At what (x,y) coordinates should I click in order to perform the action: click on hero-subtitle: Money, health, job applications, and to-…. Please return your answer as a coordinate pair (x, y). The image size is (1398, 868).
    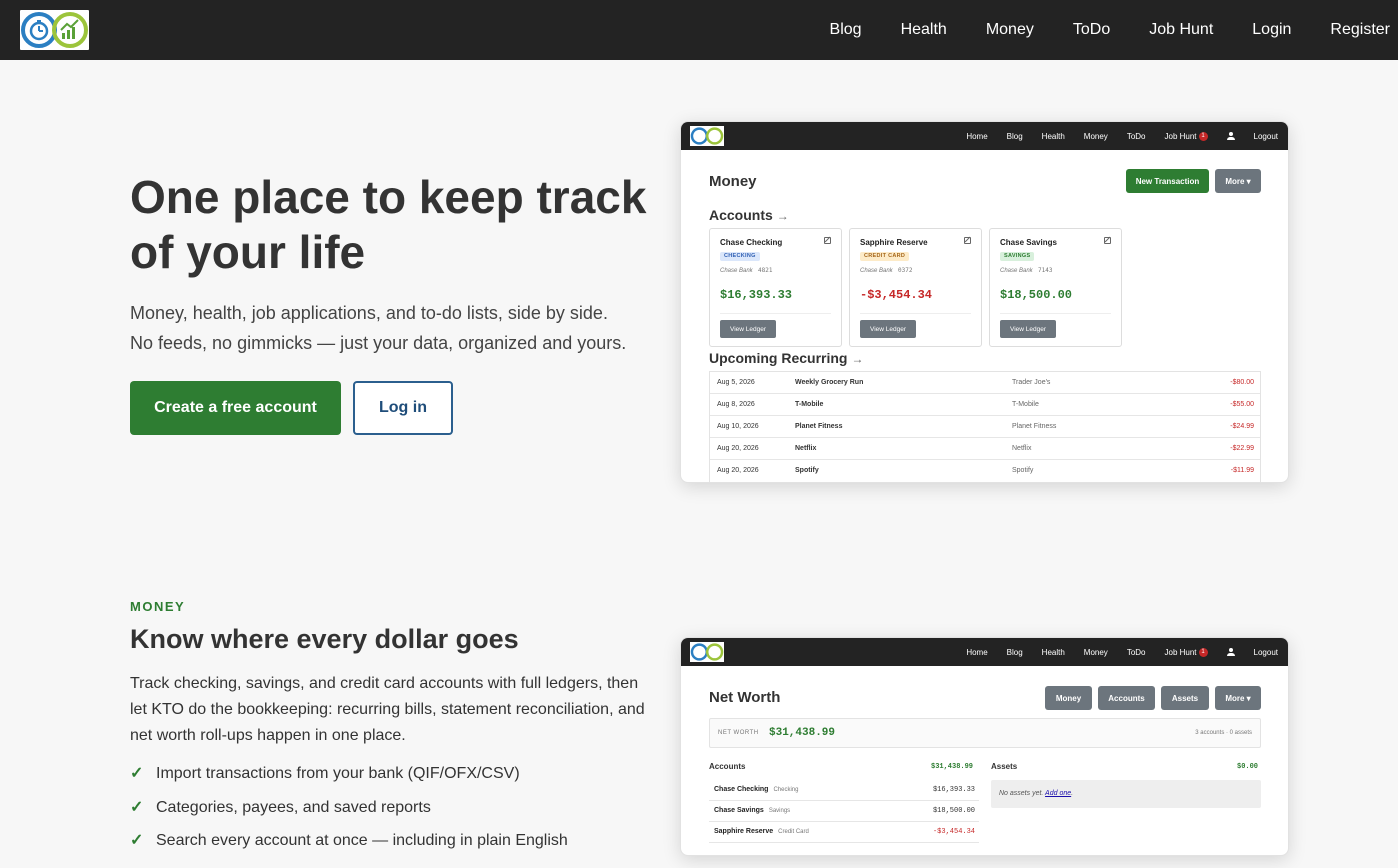
    Looking at the image, I should click on (400, 328).